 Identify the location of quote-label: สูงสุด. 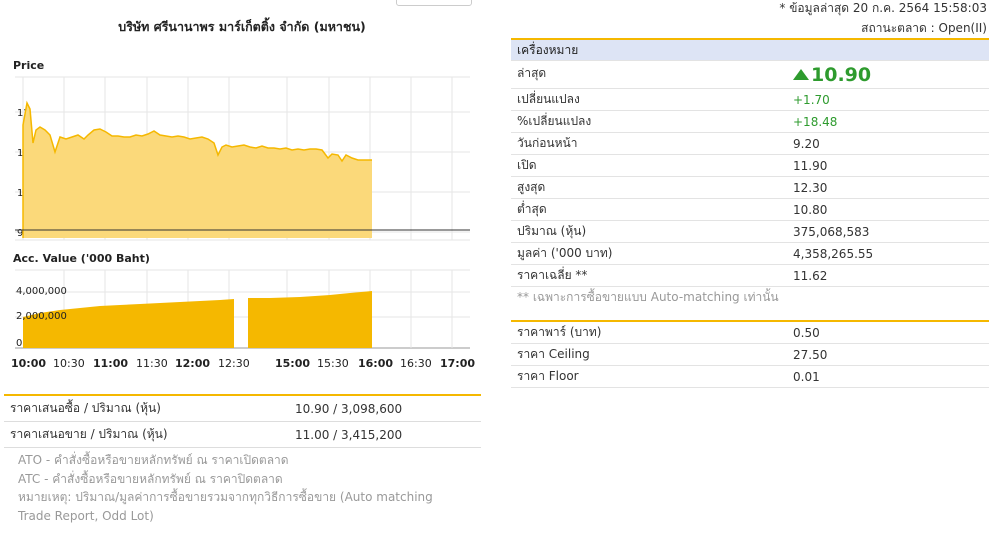
(650, 187).